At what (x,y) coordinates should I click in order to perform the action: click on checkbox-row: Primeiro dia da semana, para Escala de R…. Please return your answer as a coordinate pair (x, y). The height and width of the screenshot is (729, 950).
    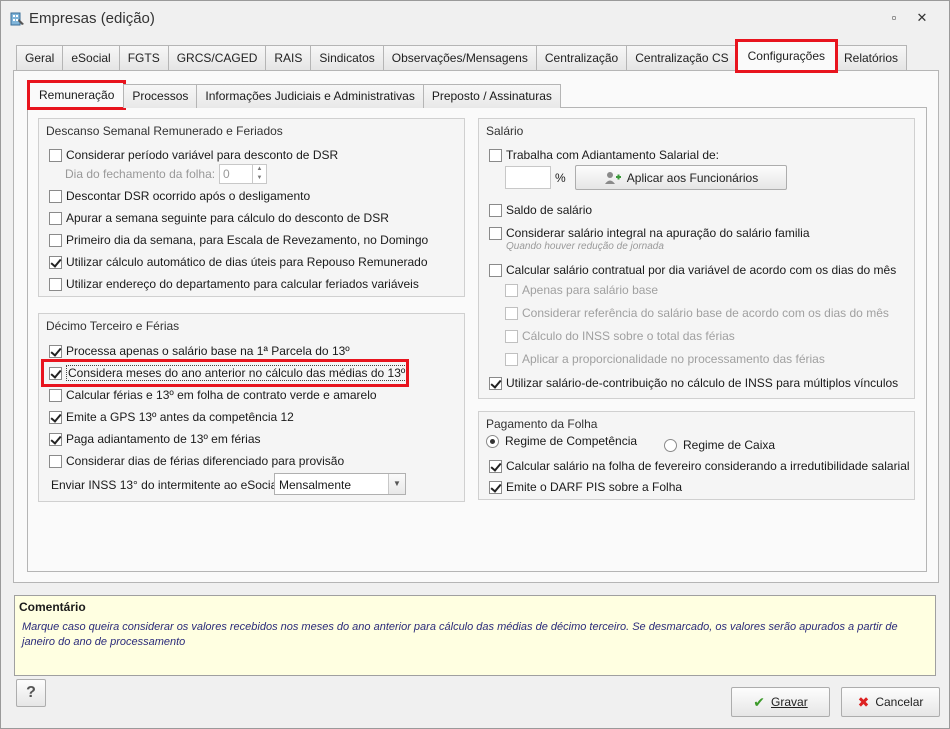
    Looking at the image, I should click on (238, 240).